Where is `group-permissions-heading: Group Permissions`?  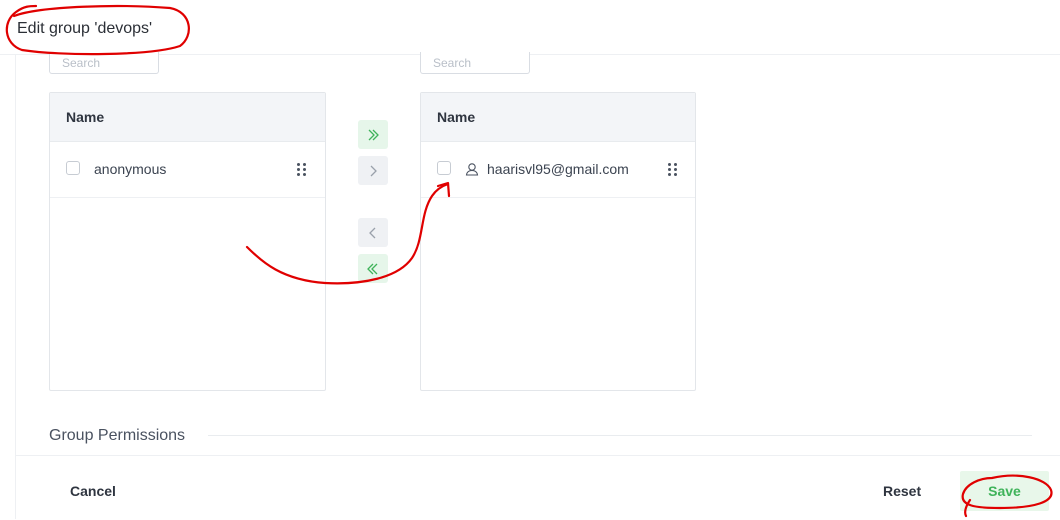
group-permissions-heading: Group Permissions is located at coordinates (117, 435).